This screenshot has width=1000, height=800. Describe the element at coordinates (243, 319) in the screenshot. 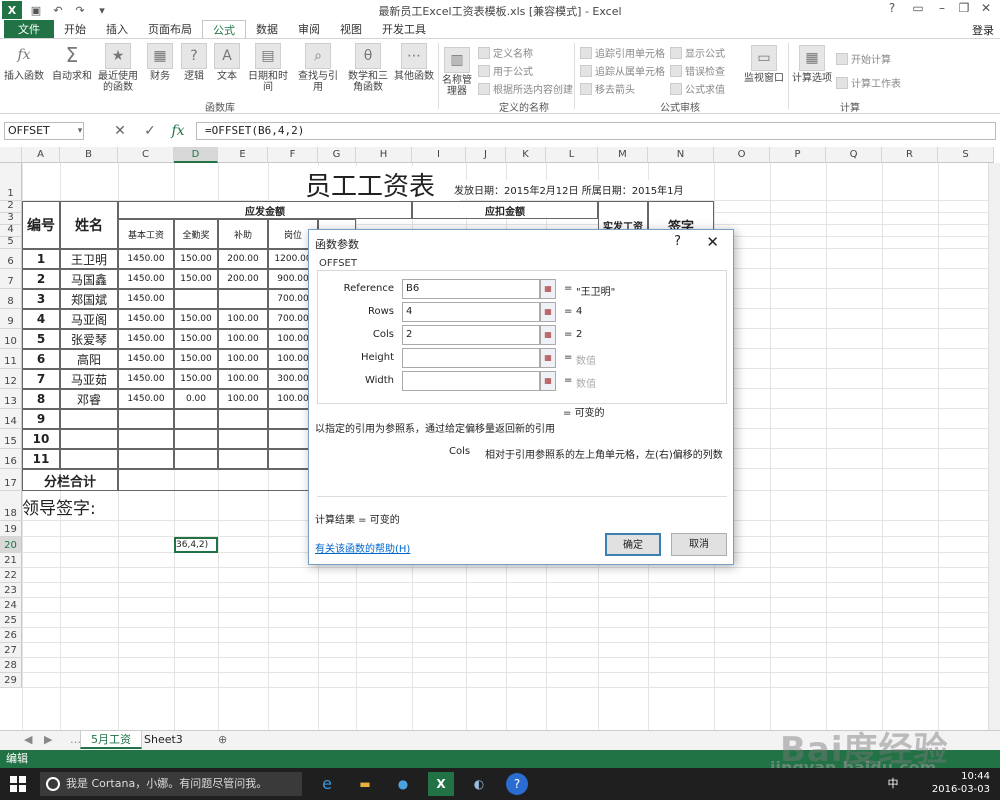

I see `employee-subsidy: 100.00` at that location.